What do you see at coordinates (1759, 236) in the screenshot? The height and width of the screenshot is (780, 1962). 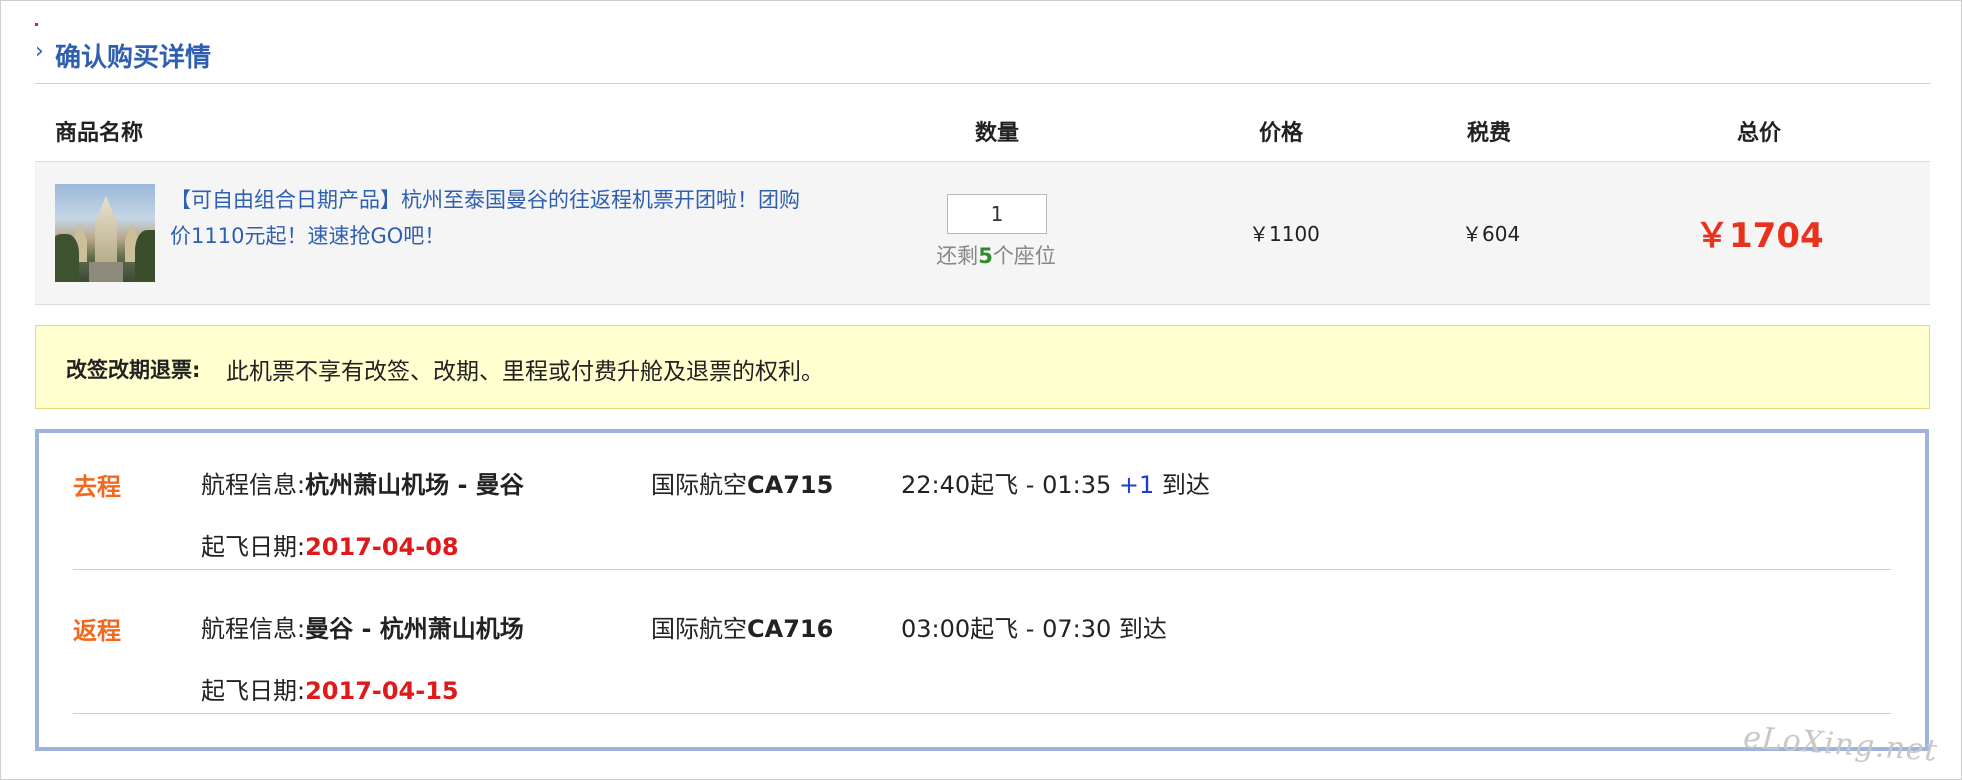 I see `total-price: ￥1704` at bounding box center [1759, 236].